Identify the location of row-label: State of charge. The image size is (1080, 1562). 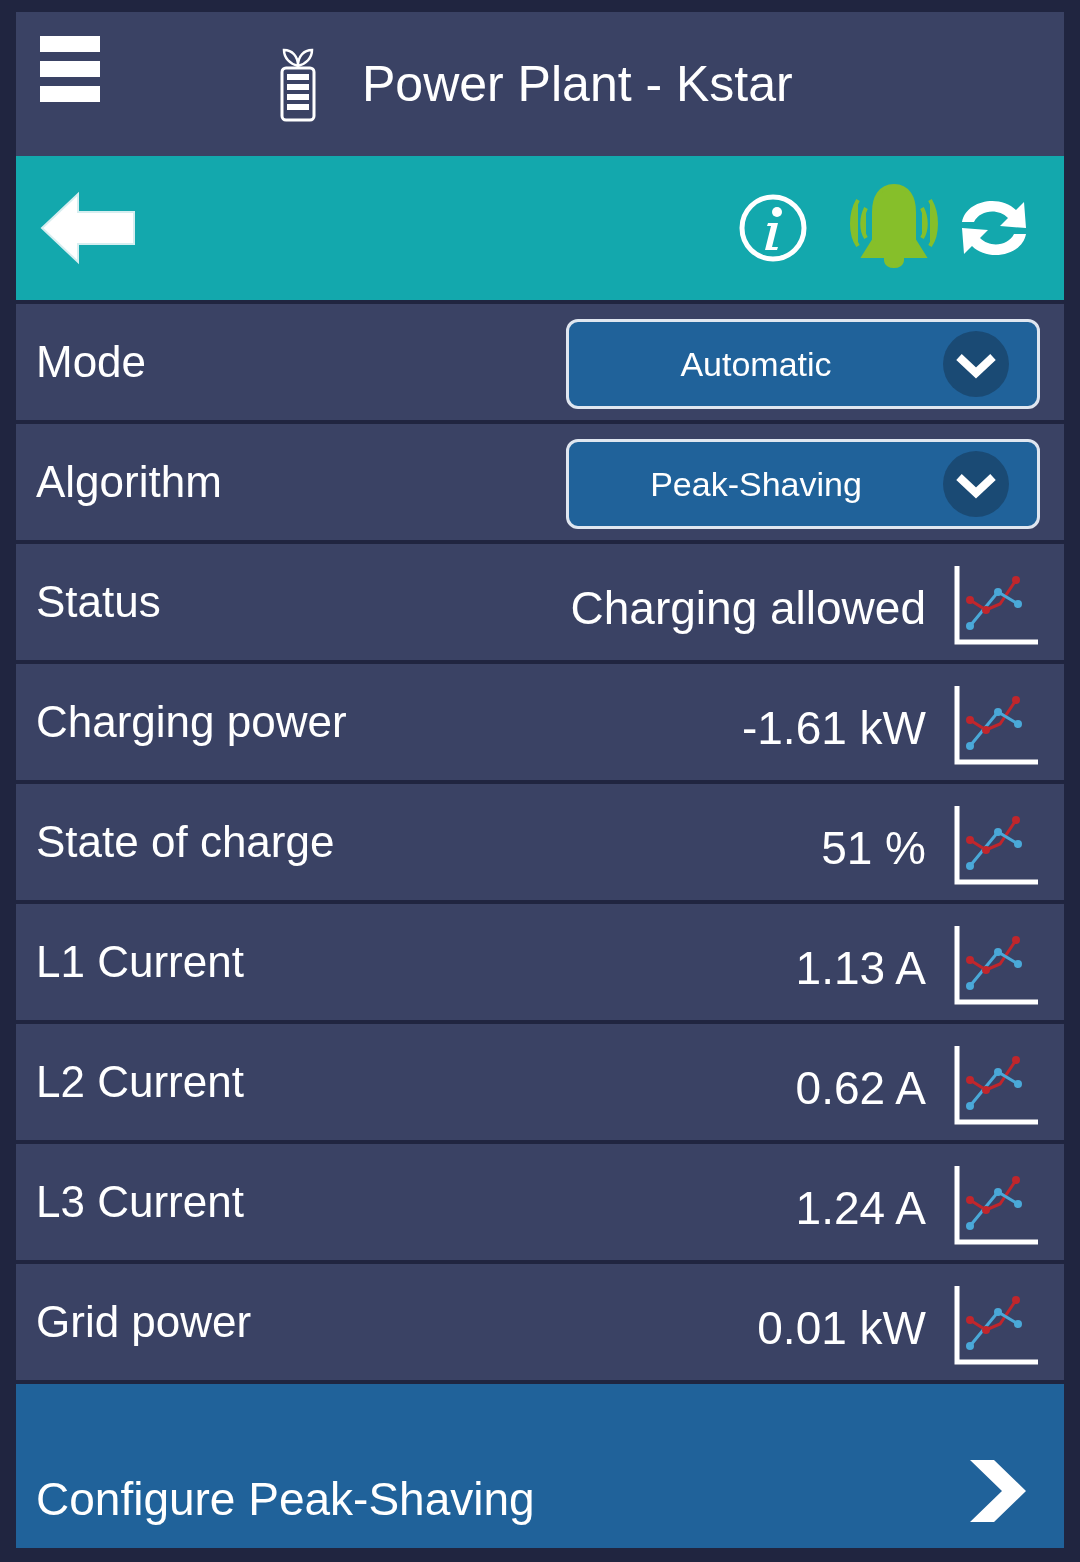
(186, 842).